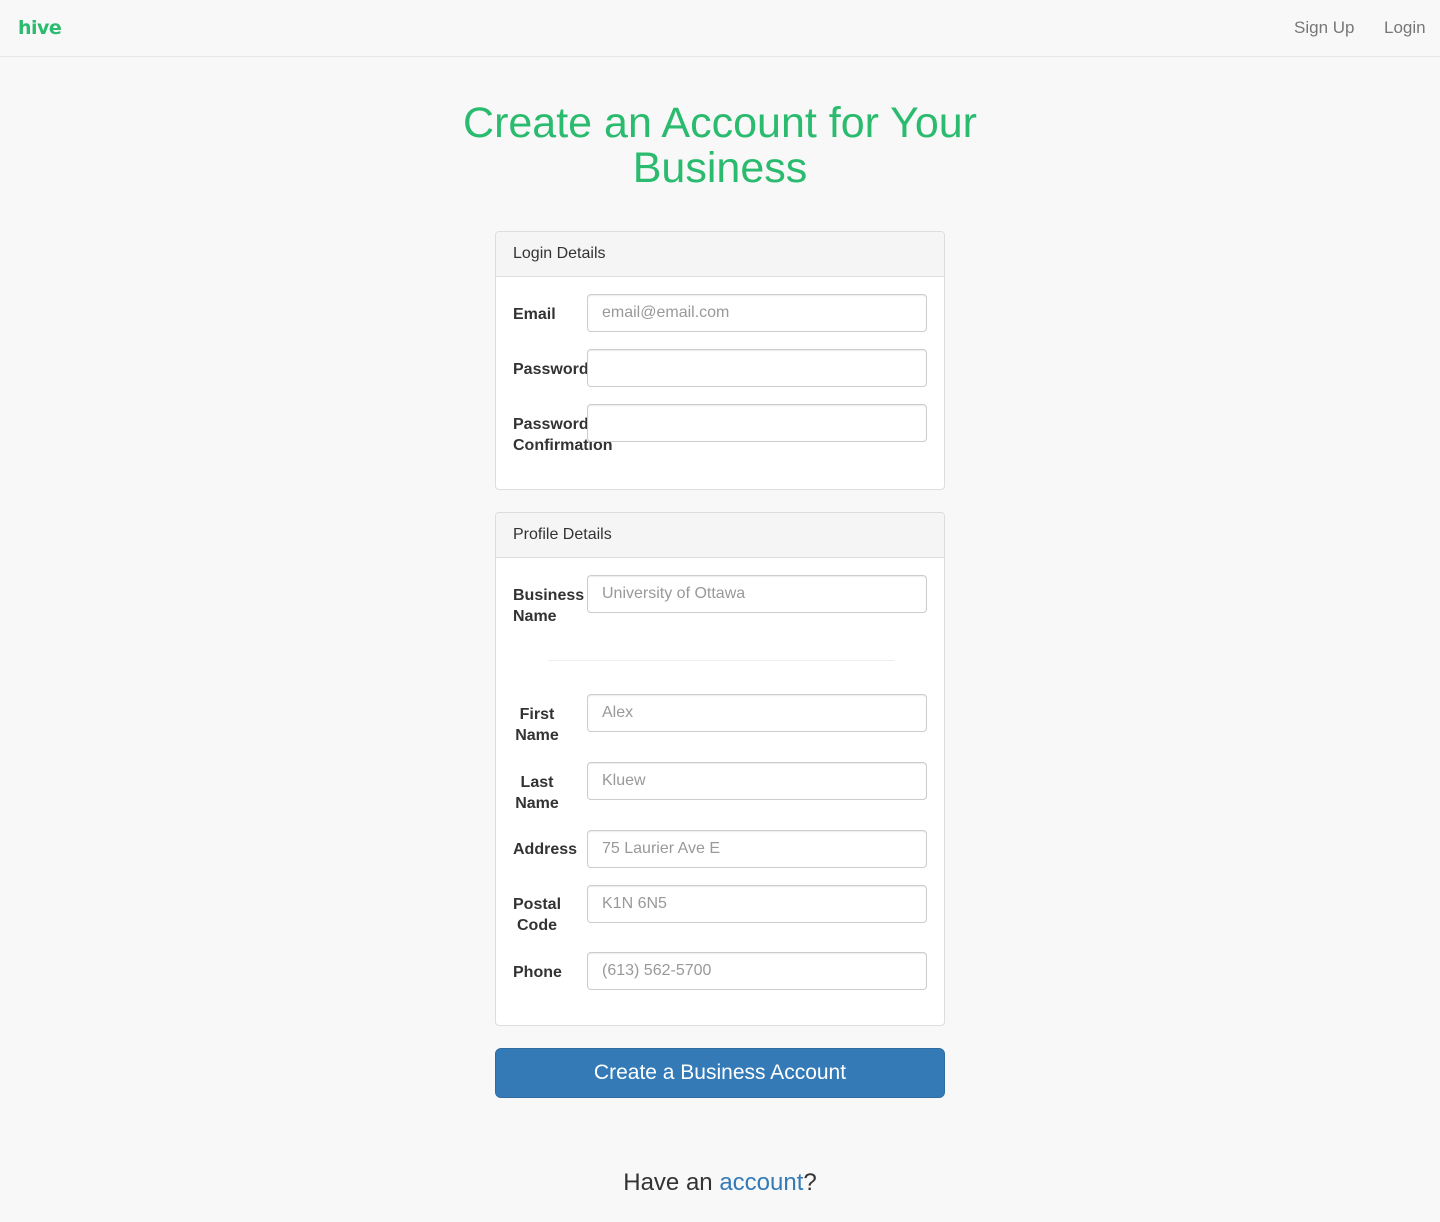 The width and height of the screenshot is (1440, 1222). I want to click on section-divider, so click(721, 660).